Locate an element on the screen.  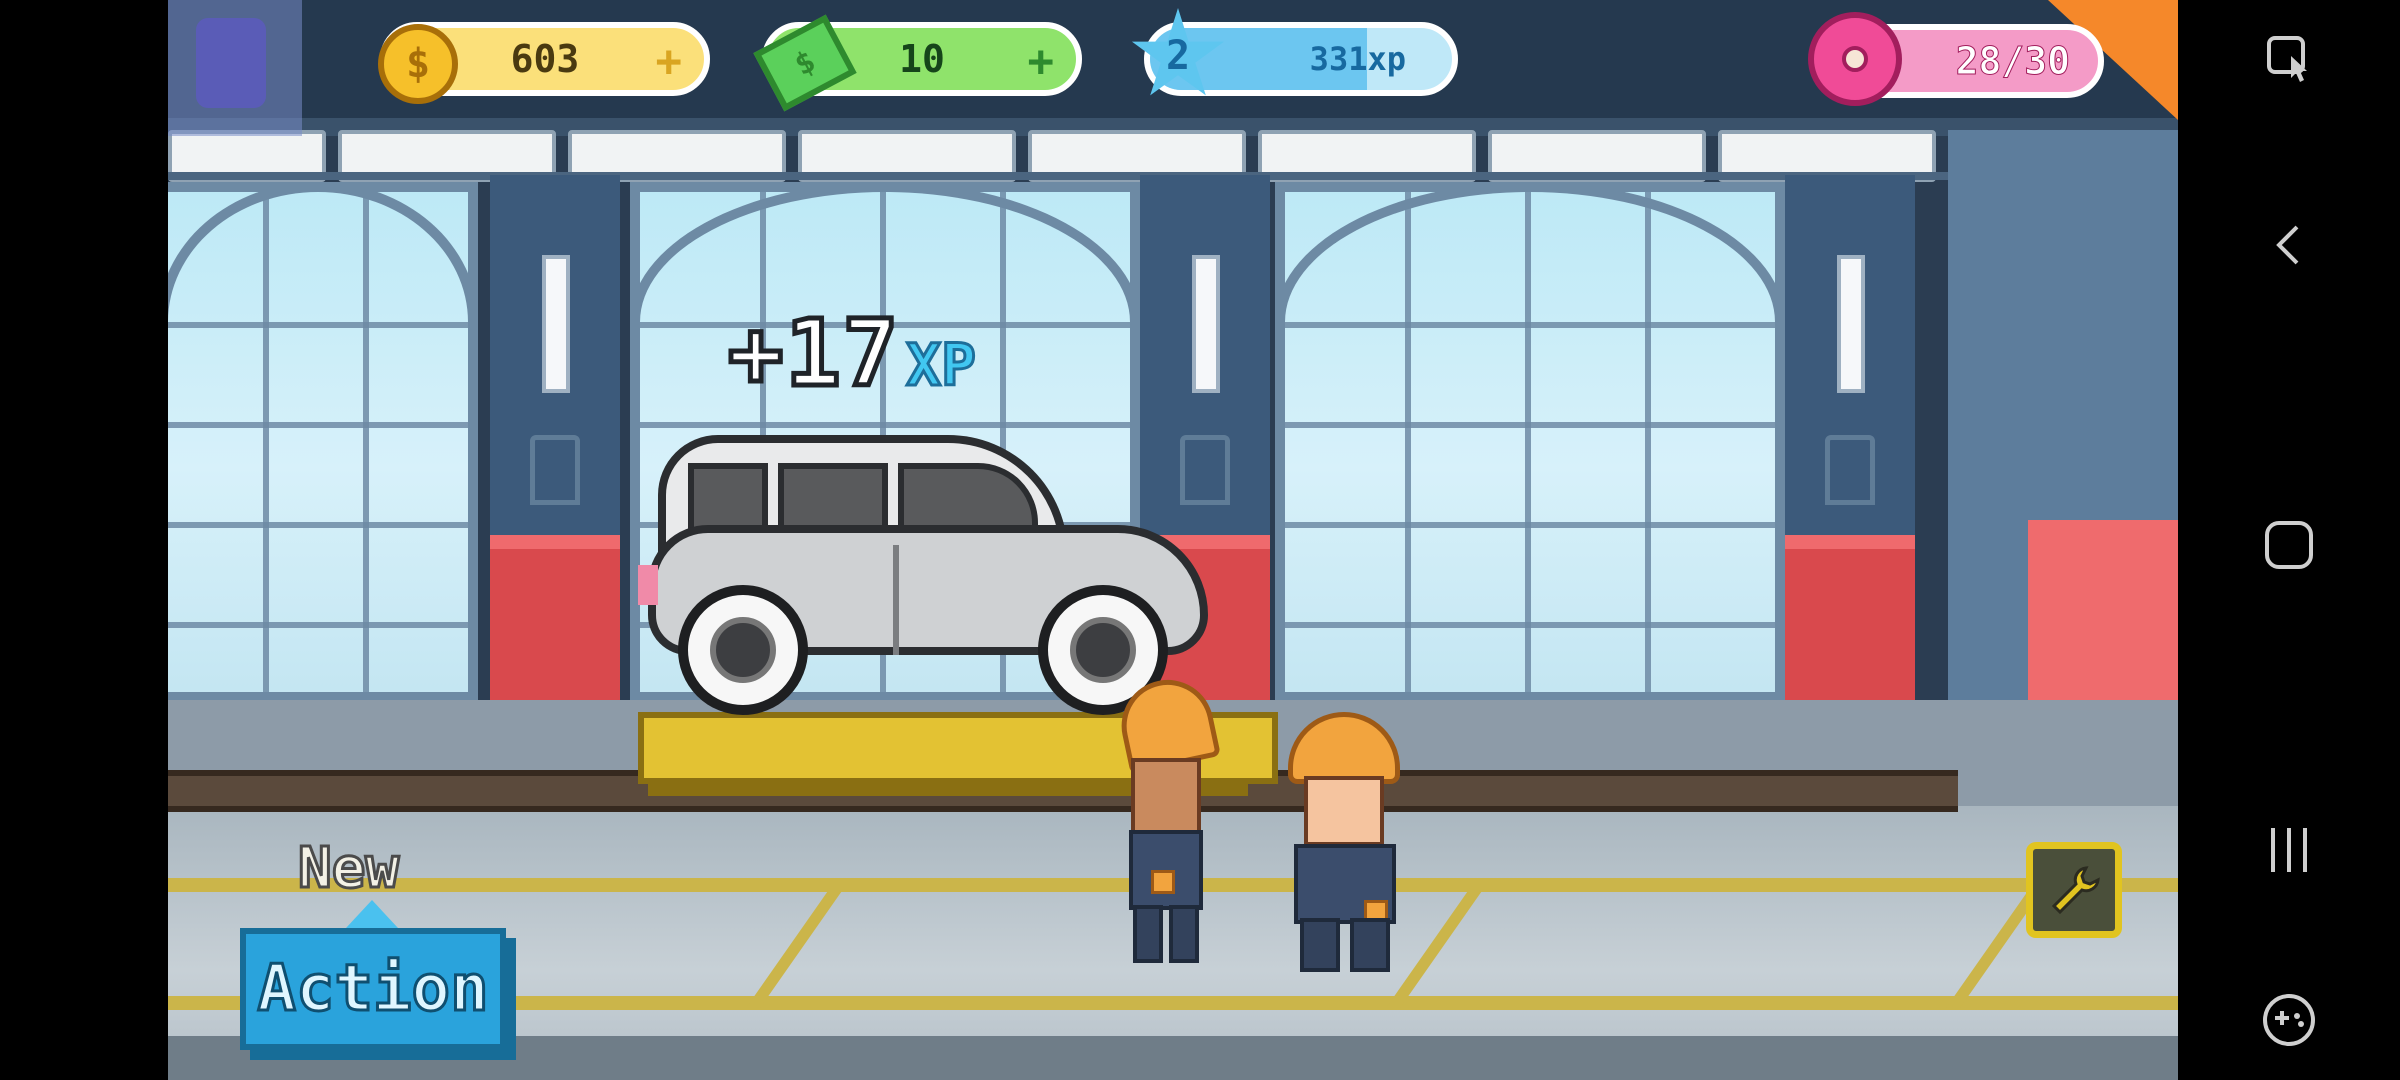
repair-tool-button is located at coordinates (2074, 890).